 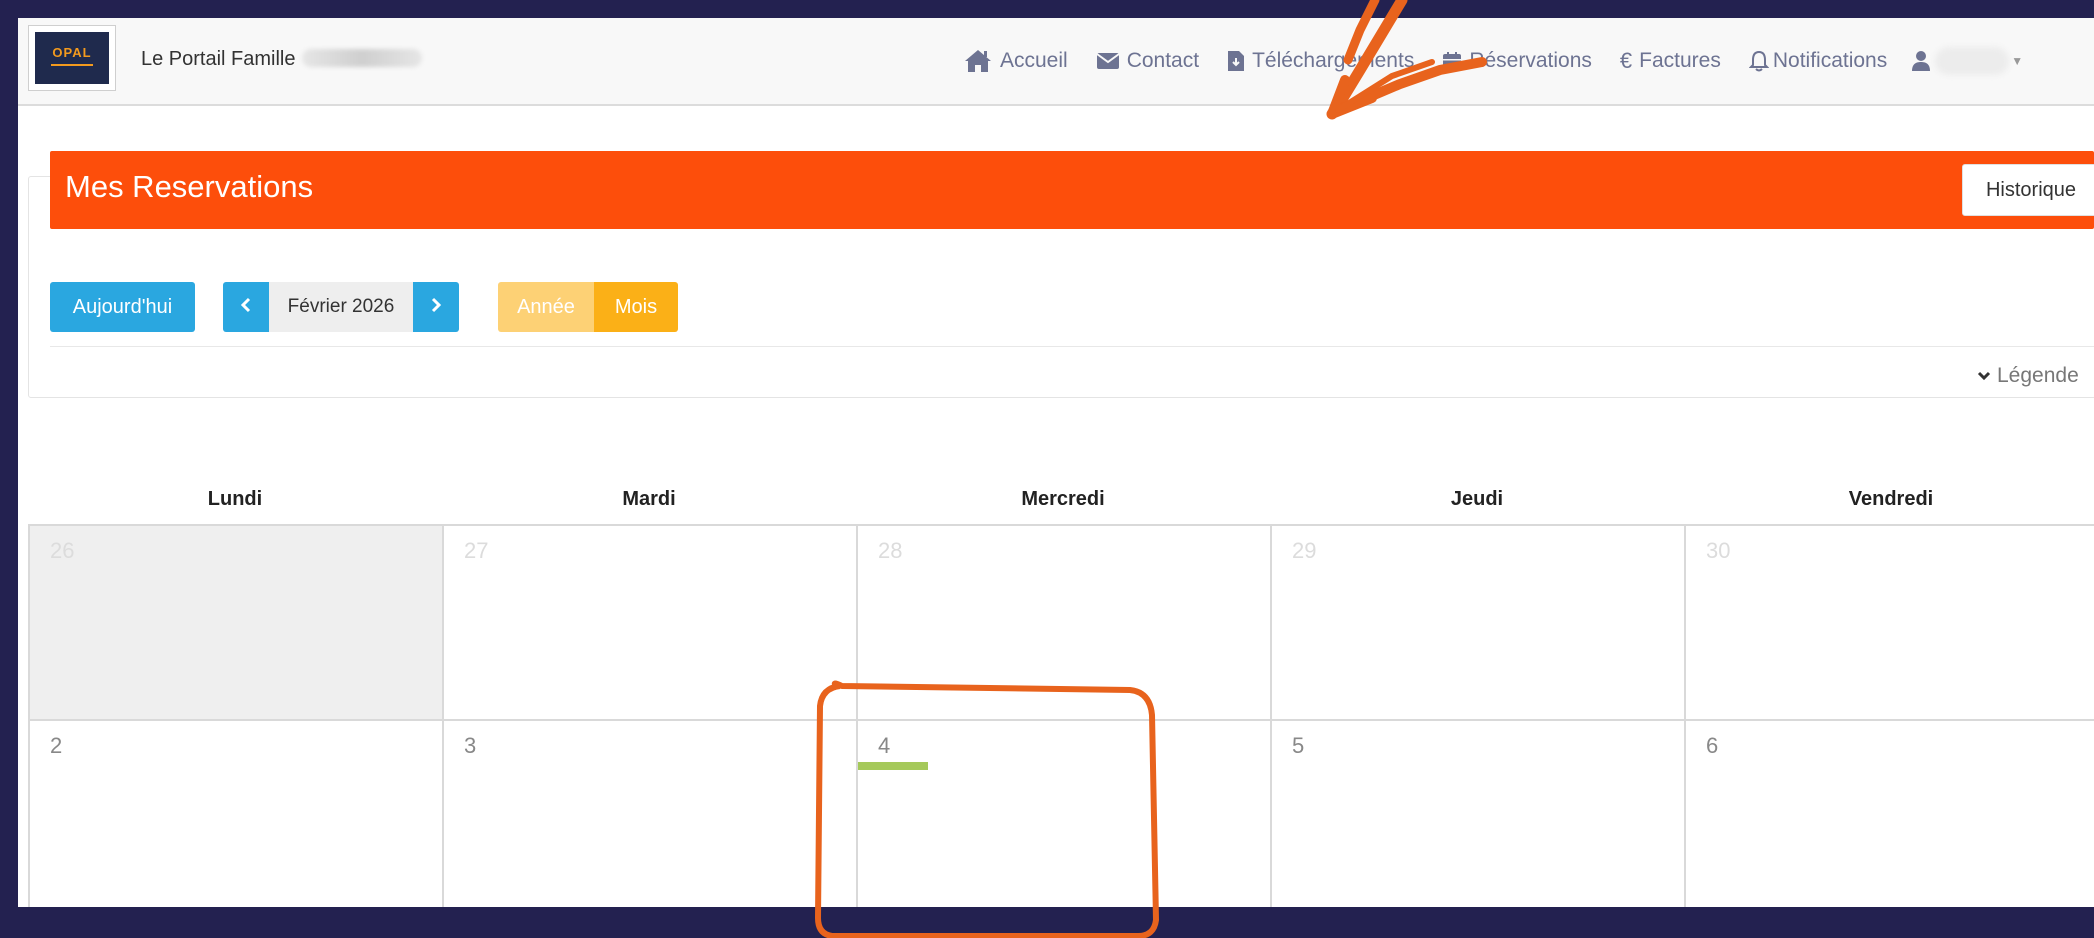 What do you see at coordinates (1972, 61) in the screenshot?
I see `redacted-username` at bounding box center [1972, 61].